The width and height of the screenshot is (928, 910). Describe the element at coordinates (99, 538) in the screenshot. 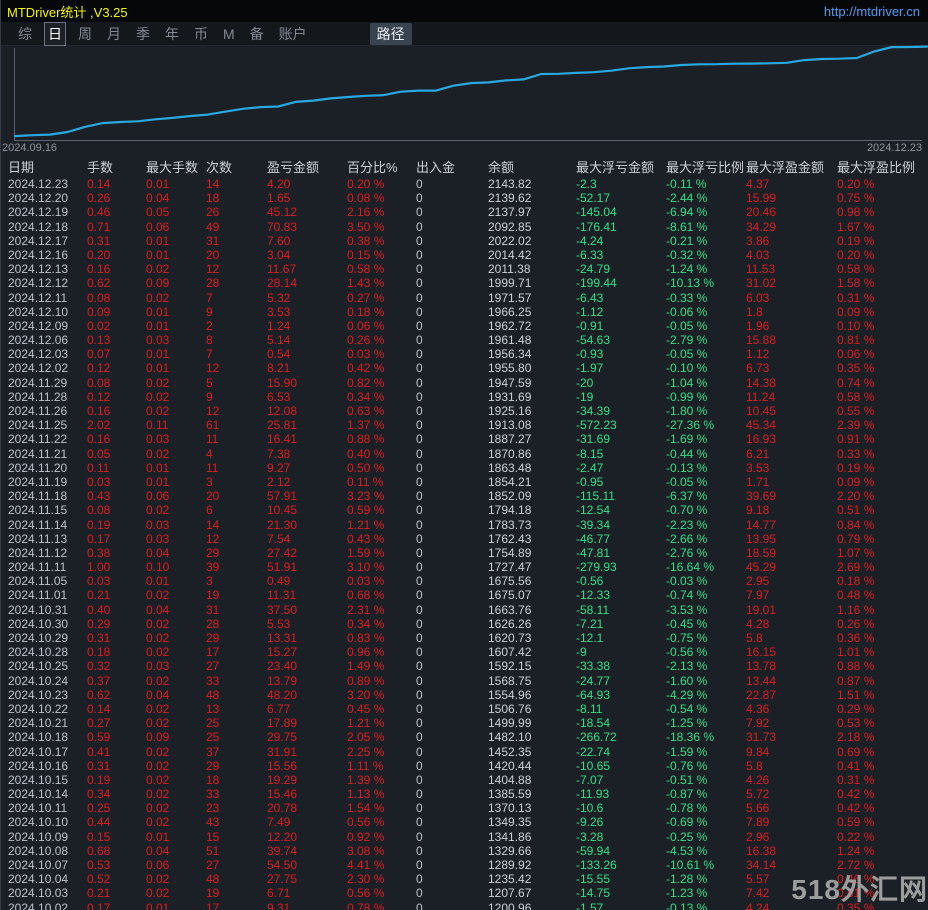

I see `cell: 0.17` at that location.